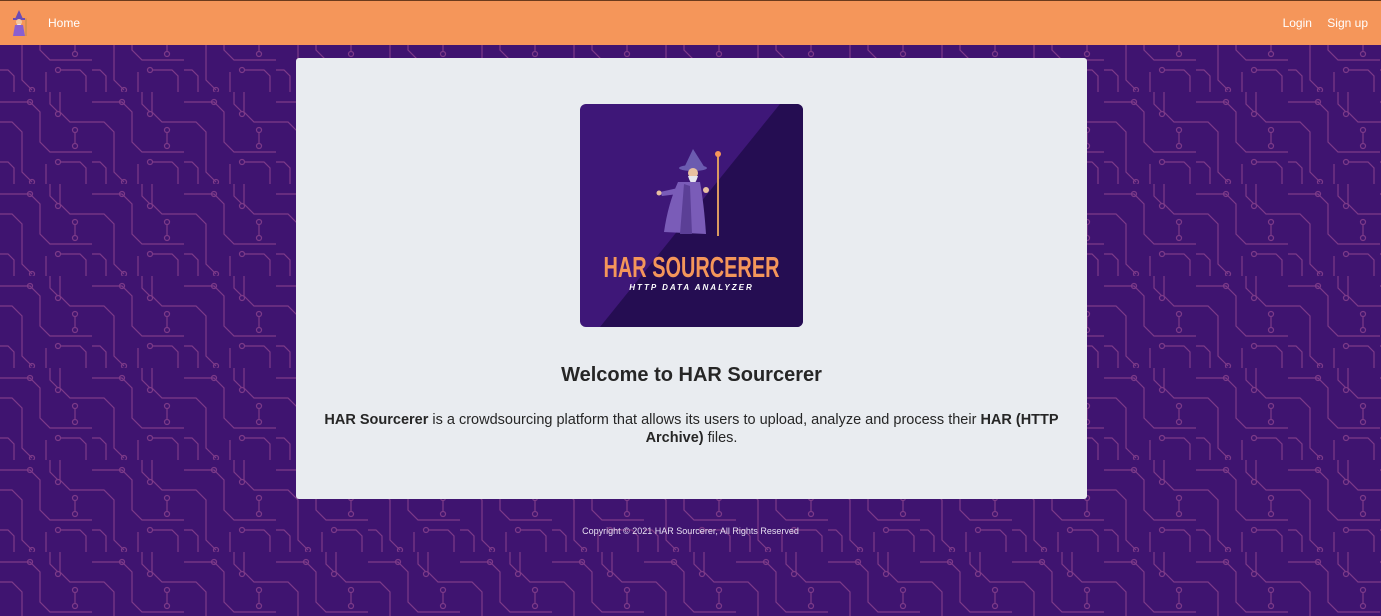 Image resolution: width=1381 pixels, height=616 pixels. I want to click on nav-auth-links: Login Sign up, so click(1319, 23).